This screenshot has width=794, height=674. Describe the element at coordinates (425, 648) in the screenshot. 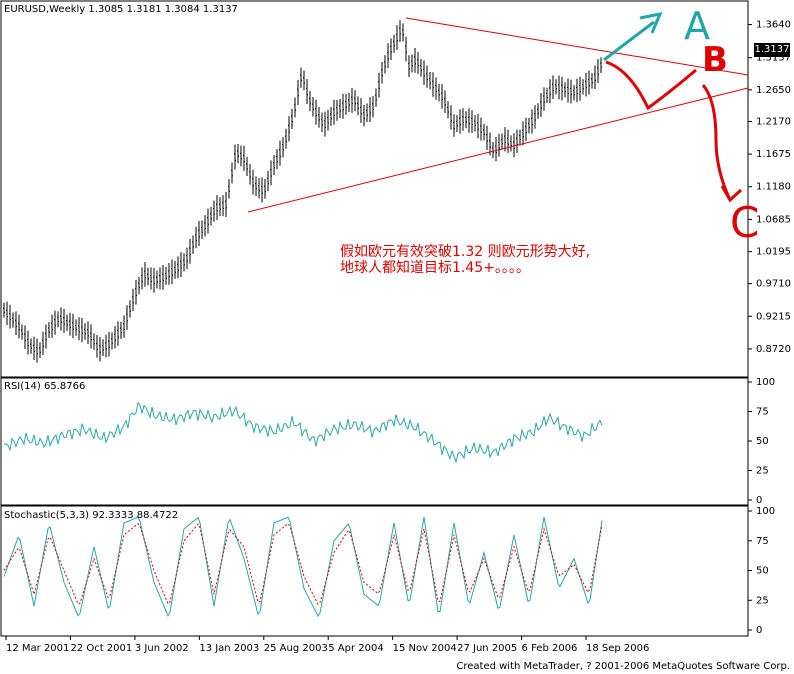

I see `x-tick-label: 15 Nov 2004` at that location.